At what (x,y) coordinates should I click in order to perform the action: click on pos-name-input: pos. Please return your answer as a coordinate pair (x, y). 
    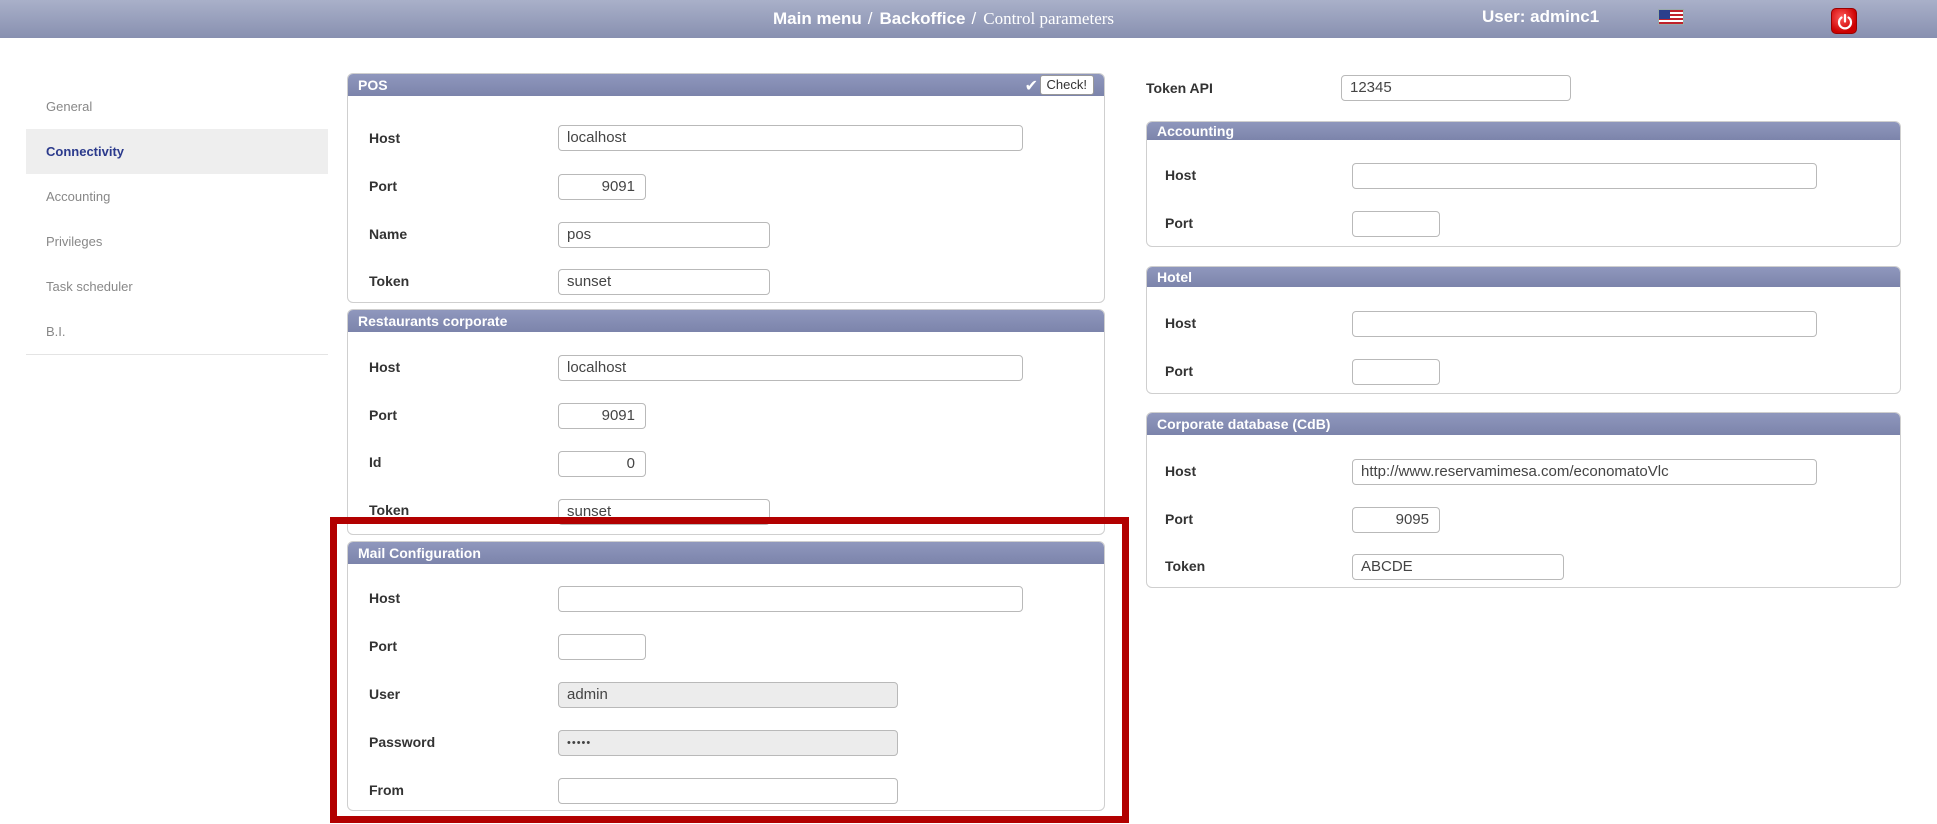
    Looking at the image, I should click on (664, 235).